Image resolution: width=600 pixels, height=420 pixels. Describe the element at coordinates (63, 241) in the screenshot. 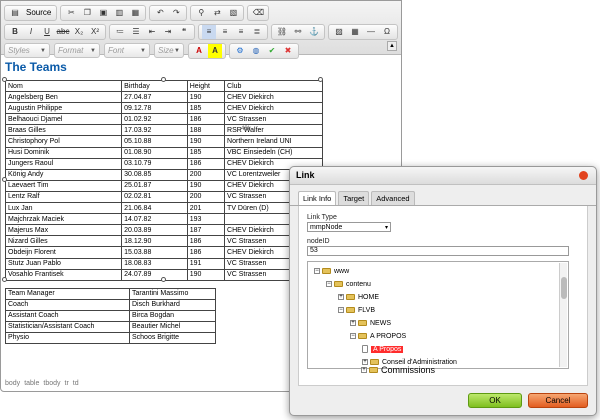

I see `table-cell: Nizard Gilles` at that location.